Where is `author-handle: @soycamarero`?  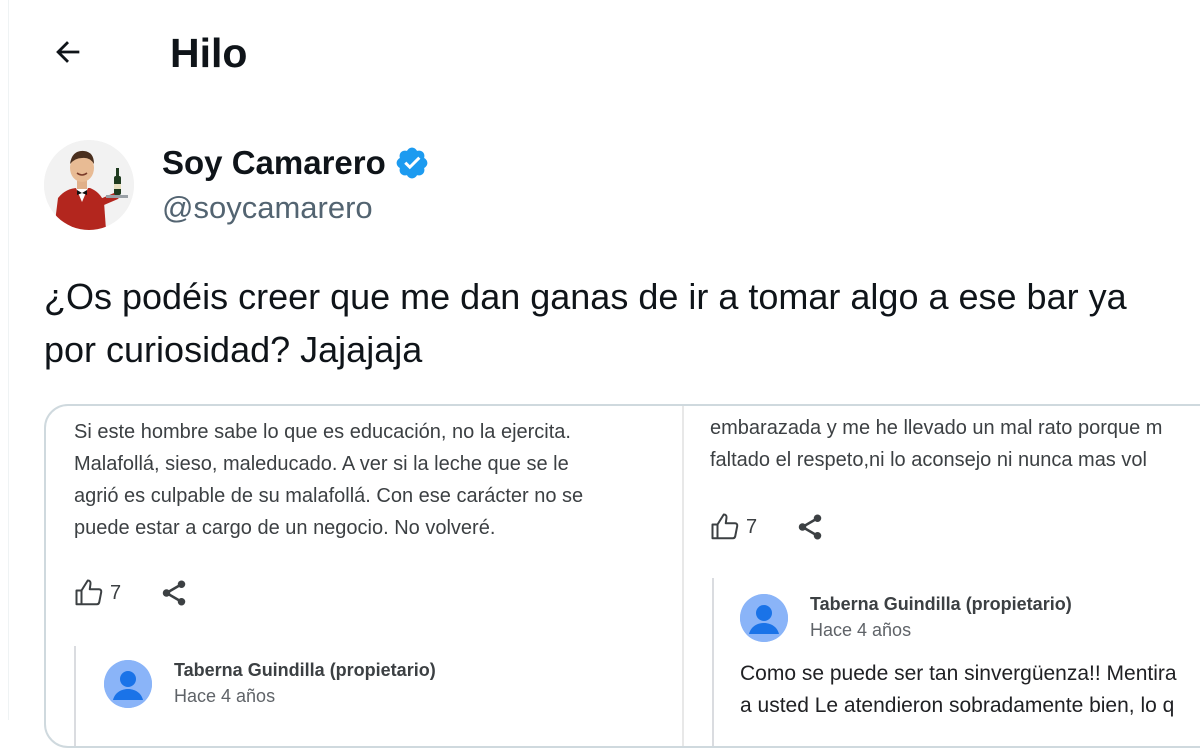
author-handle: @soycamarero is located at coordinates (267, 208).